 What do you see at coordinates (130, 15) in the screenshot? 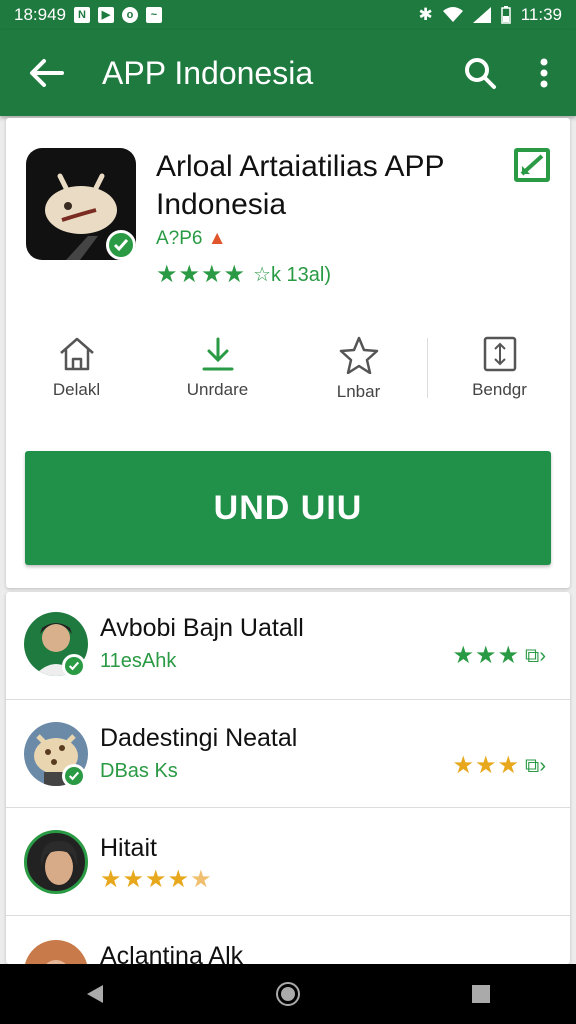
I see `notification-icon: o` at bounding box center [130, 15].